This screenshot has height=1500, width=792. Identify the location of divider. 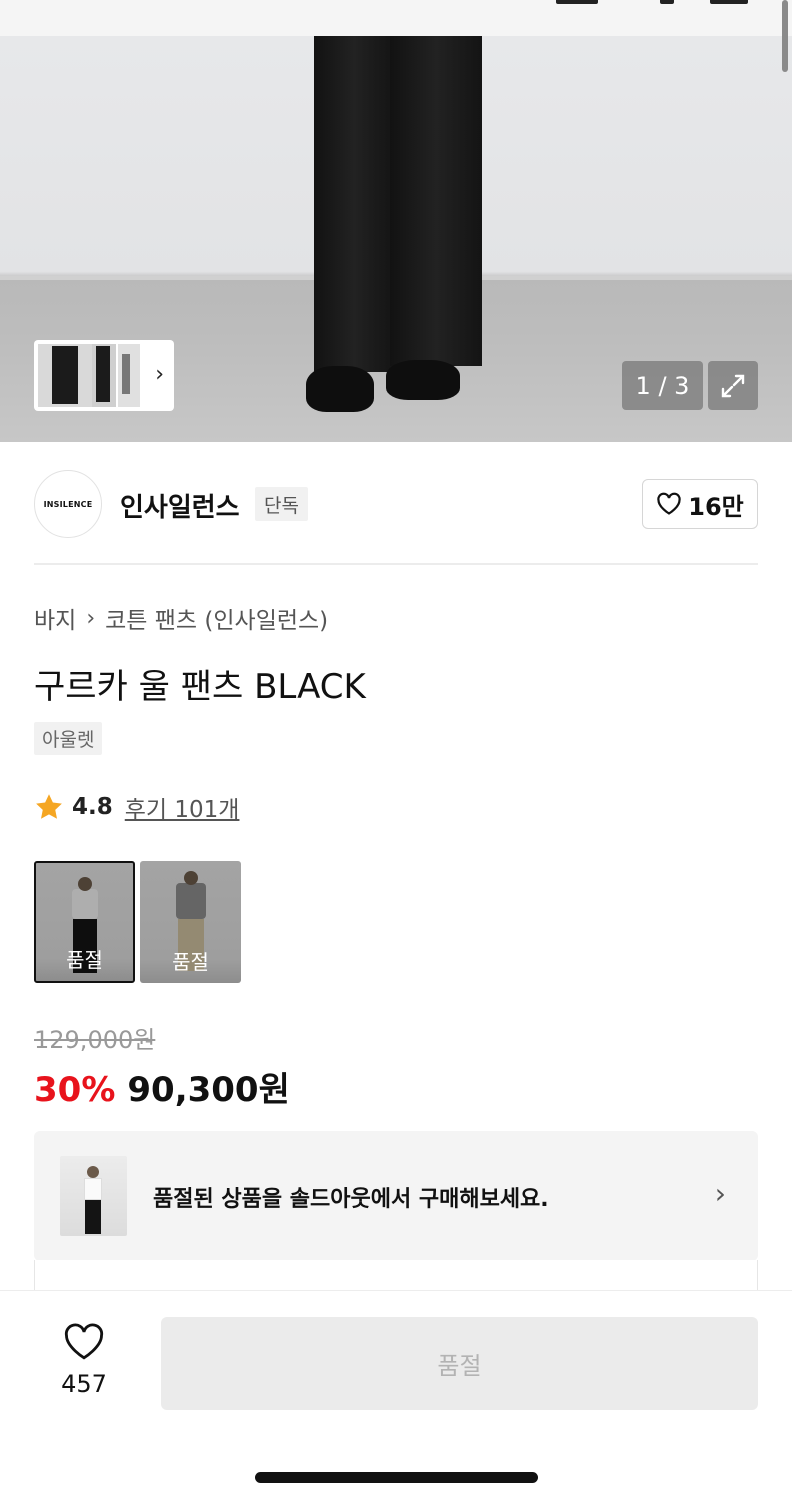
(396, 564).